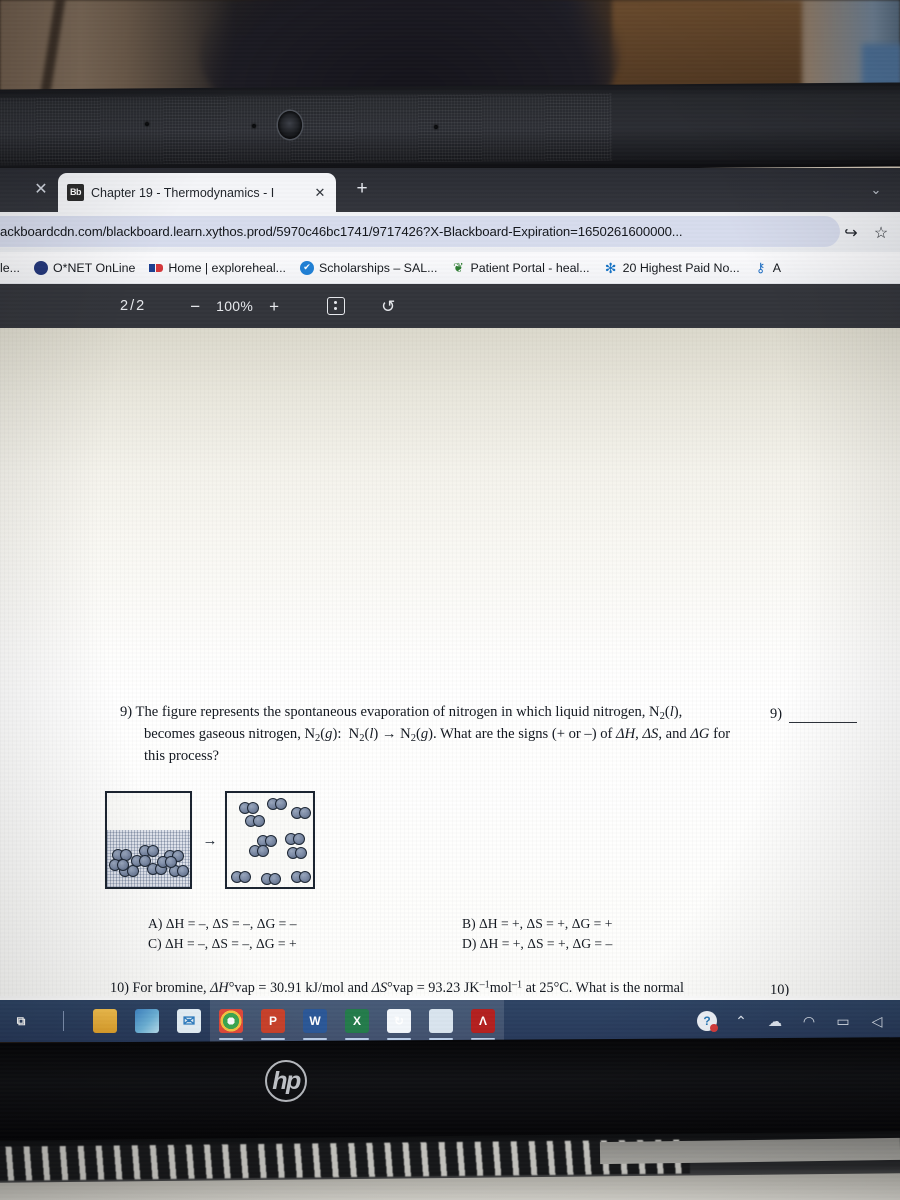  I want to click on paid-nurses-icon: ✻, so click(610, 267).